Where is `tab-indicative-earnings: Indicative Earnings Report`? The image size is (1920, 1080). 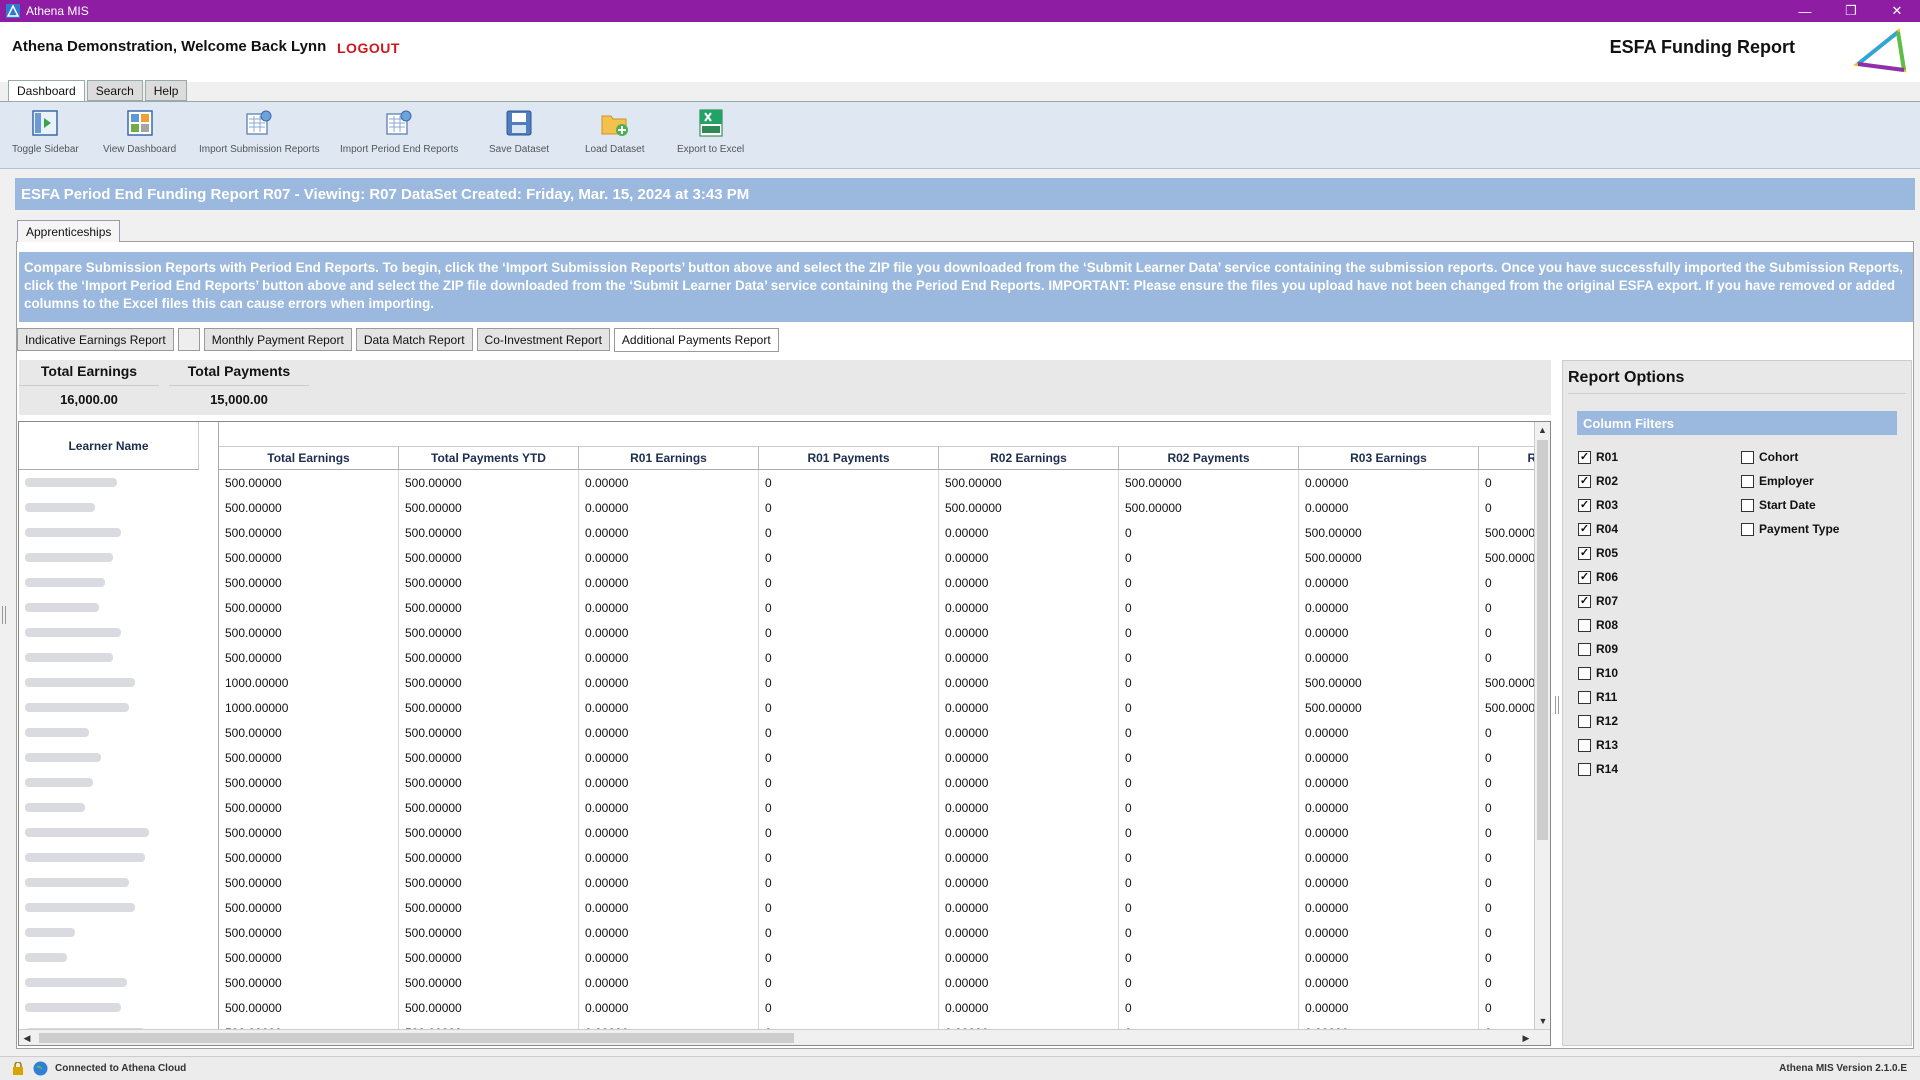 tab-indicative-earnings: Indicative Earnings Report is located at coordinates (95, 339).